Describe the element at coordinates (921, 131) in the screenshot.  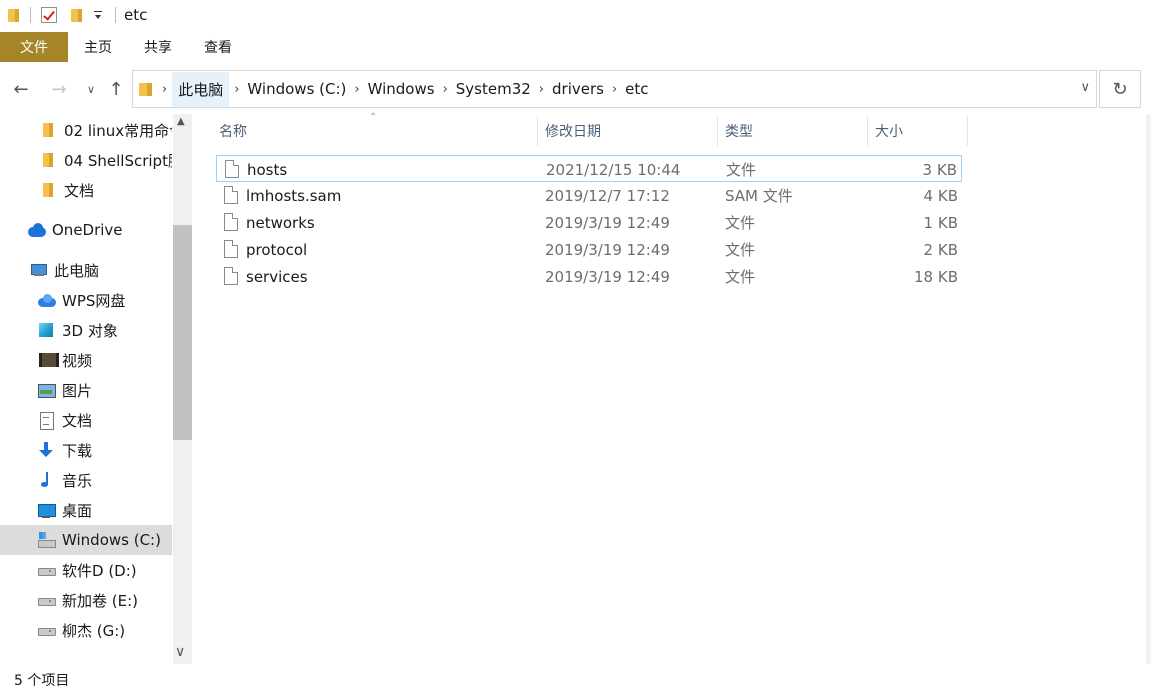
I see `column-header-size: 大小` at that location.